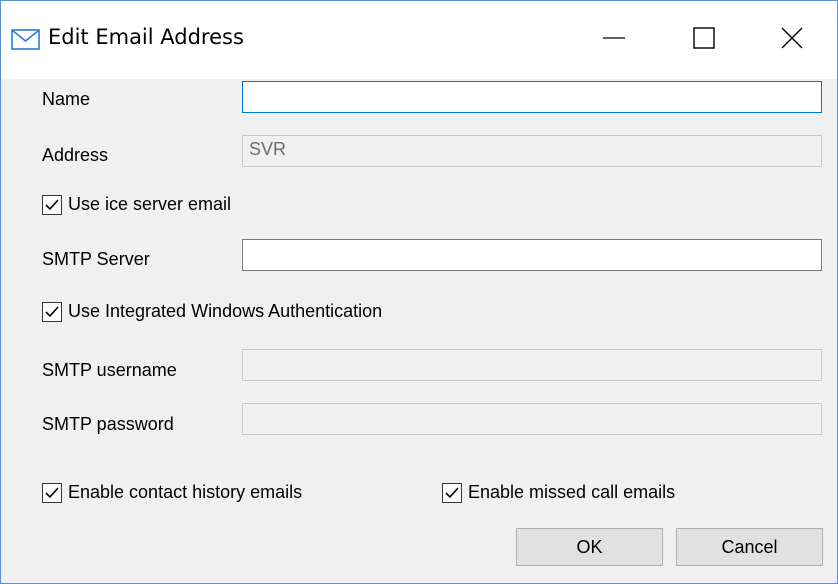 This screenshot has height=584, width=838. I want to click on maximize-button, so click(704, 40).